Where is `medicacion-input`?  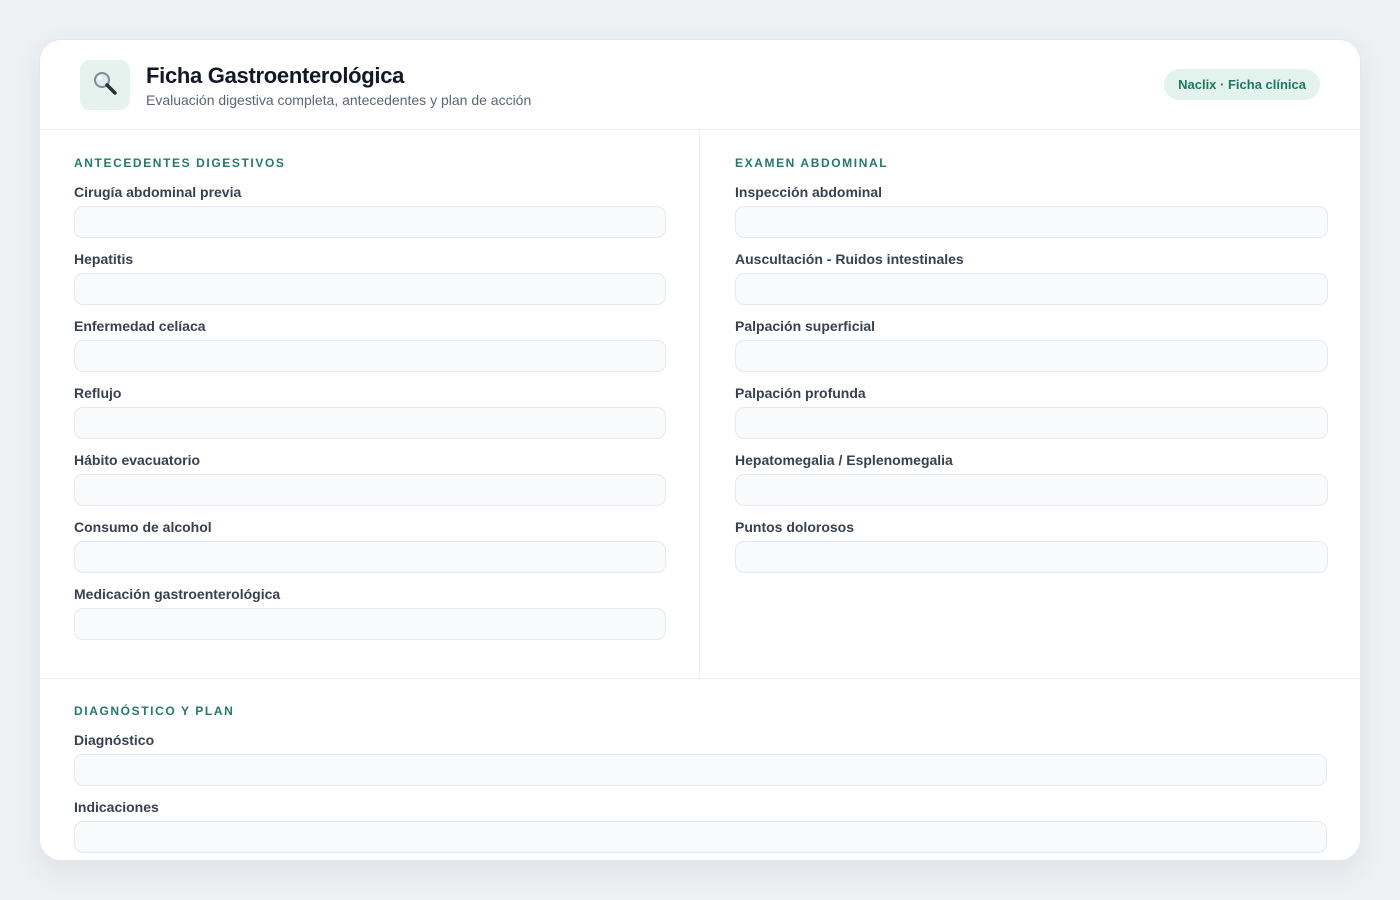
medicacion-input is located at coordinates (370, 624).